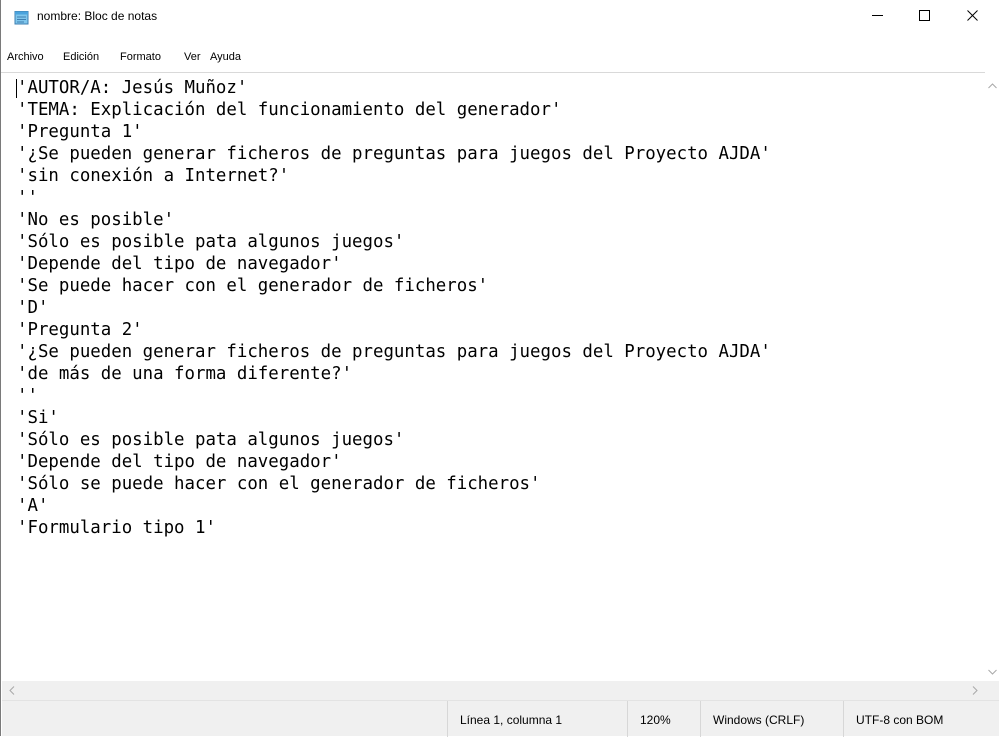 The width and height of the screenshot is (999, 739). Describe the element at coordinates (33, 308) in the screenshot. I see `text-line: 'D'` at that location.